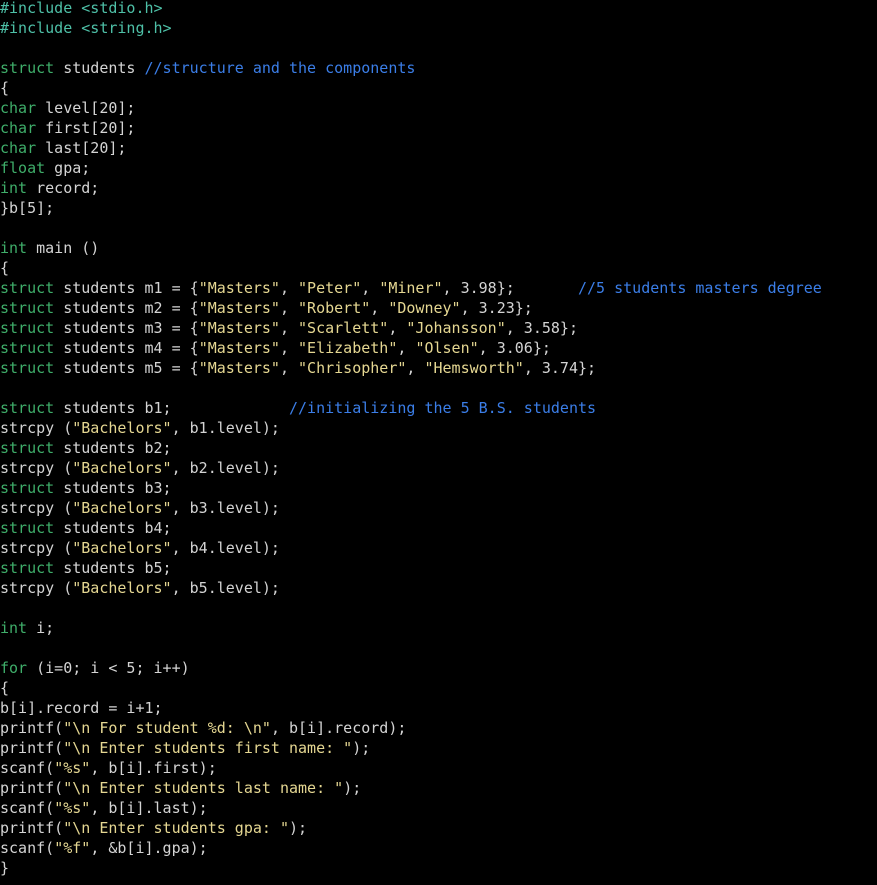 This screenshot has width=877, height=885. Describe the element at coordinates (99, 68) in the screenshot. I see `code-token: students` at that location.